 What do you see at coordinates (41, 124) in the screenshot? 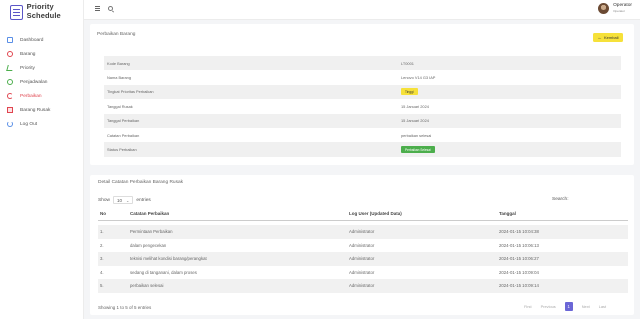
I see `sidebar-item-log-out: Log Out` at bounding box center [41, 124].